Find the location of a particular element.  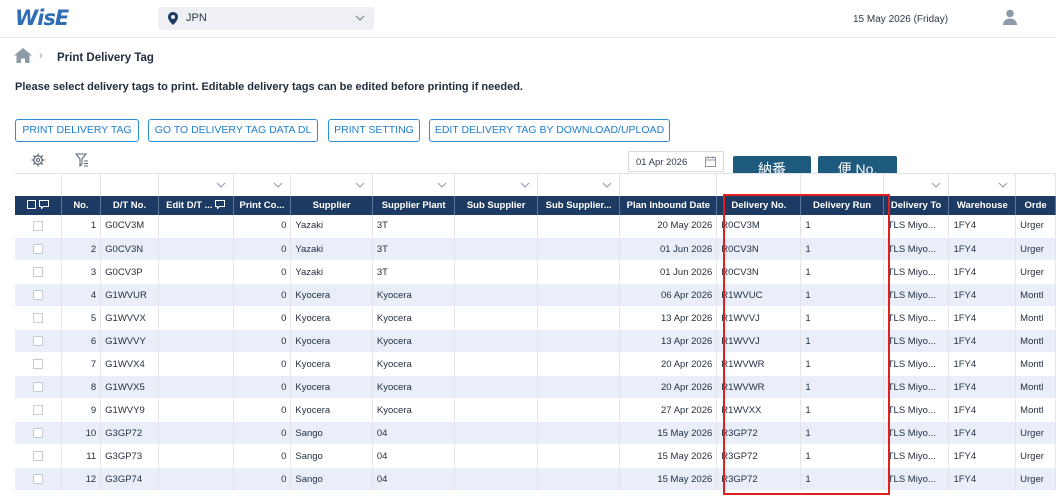

supplier-cell: Kyocera is located at coordinates (331, 410).